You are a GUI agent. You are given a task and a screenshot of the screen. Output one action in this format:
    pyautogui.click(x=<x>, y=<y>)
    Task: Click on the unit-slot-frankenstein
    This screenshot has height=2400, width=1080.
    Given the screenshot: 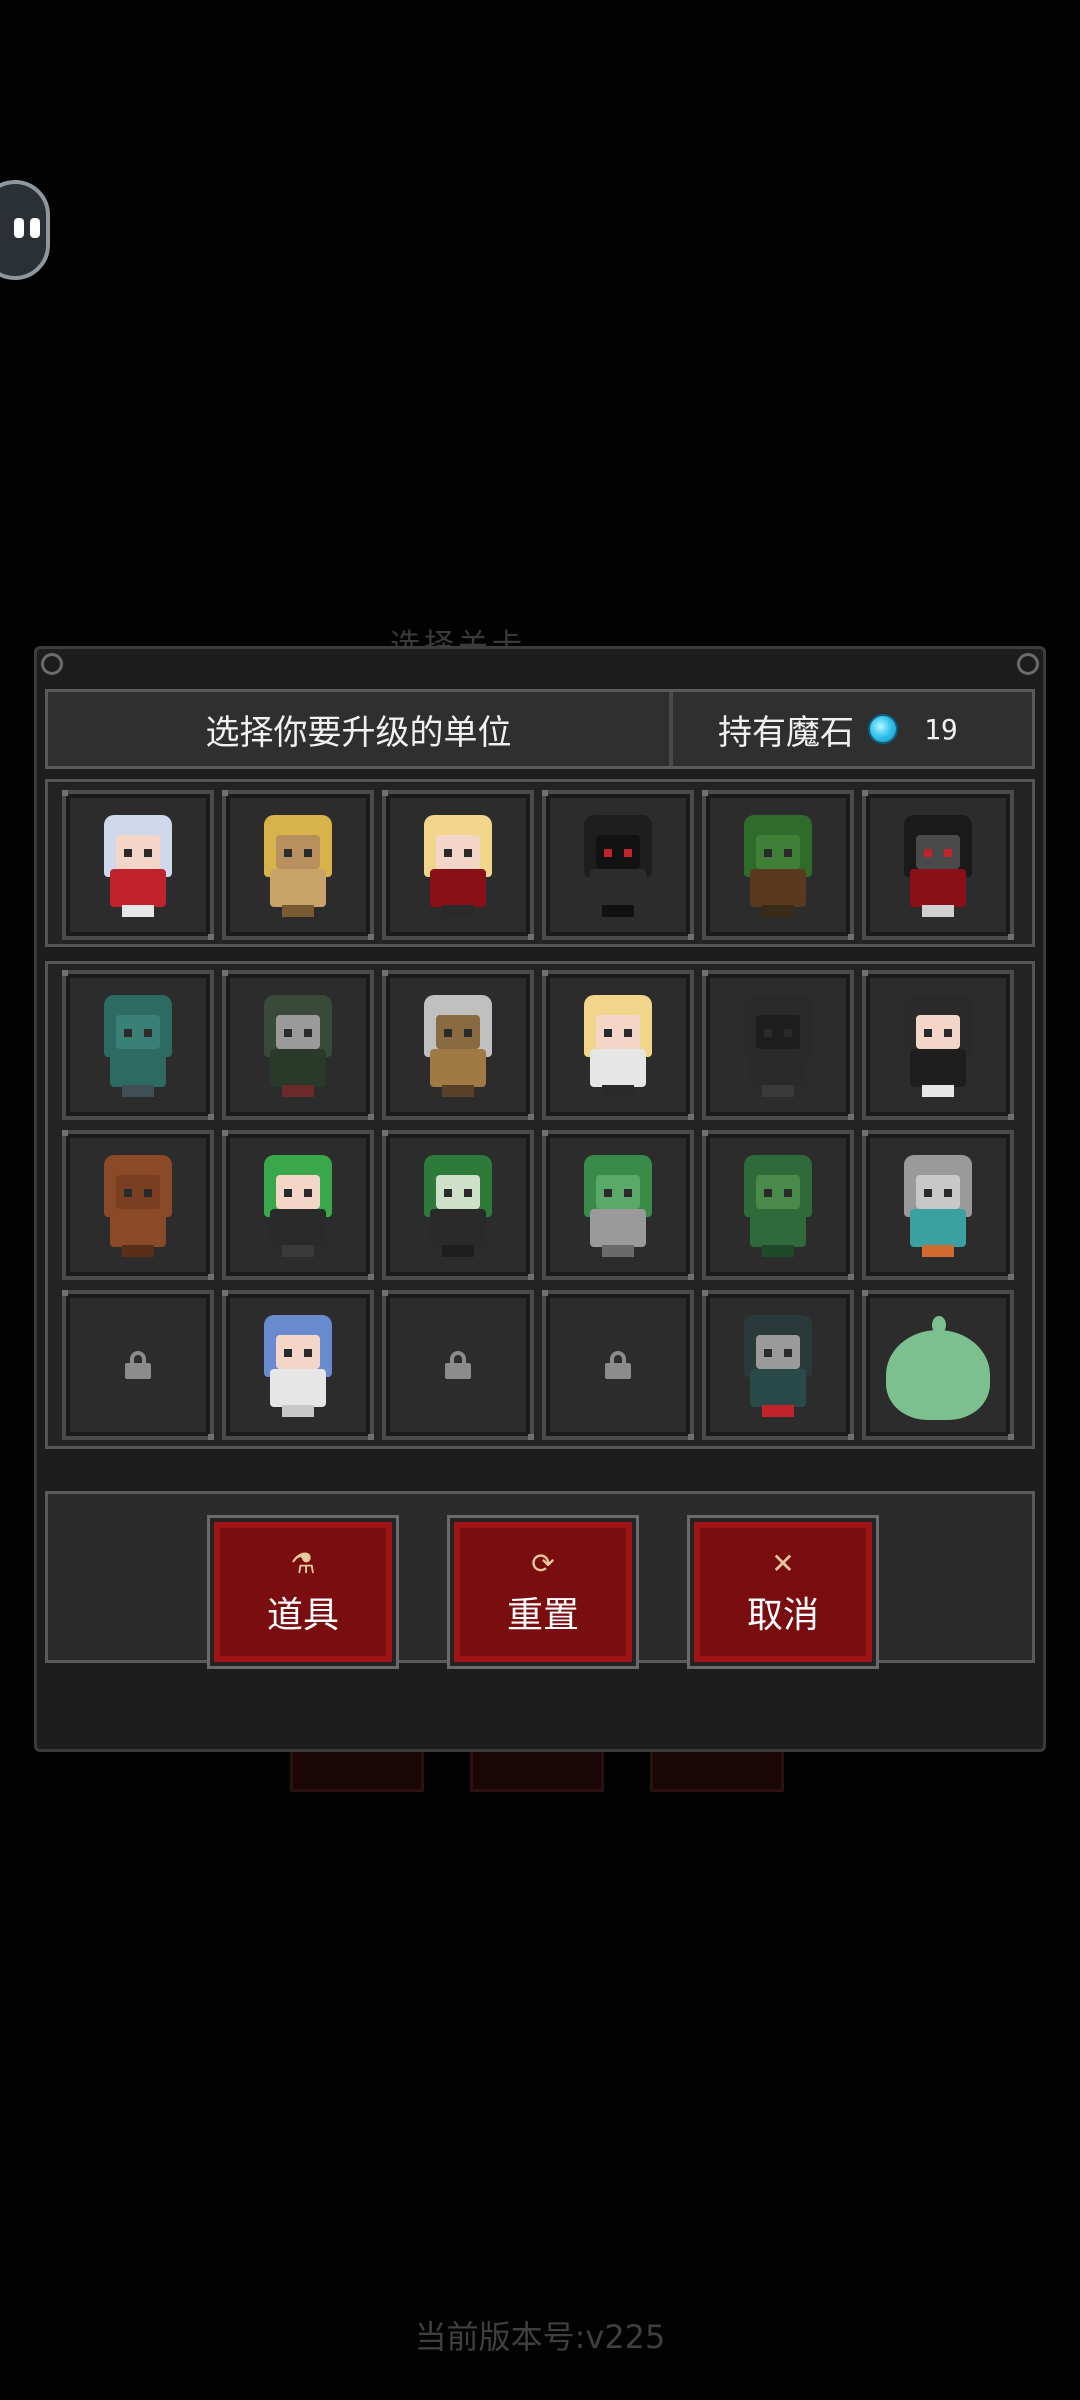 What is the action you would take?
    pyautogui.click(x=458, y=1205)
    